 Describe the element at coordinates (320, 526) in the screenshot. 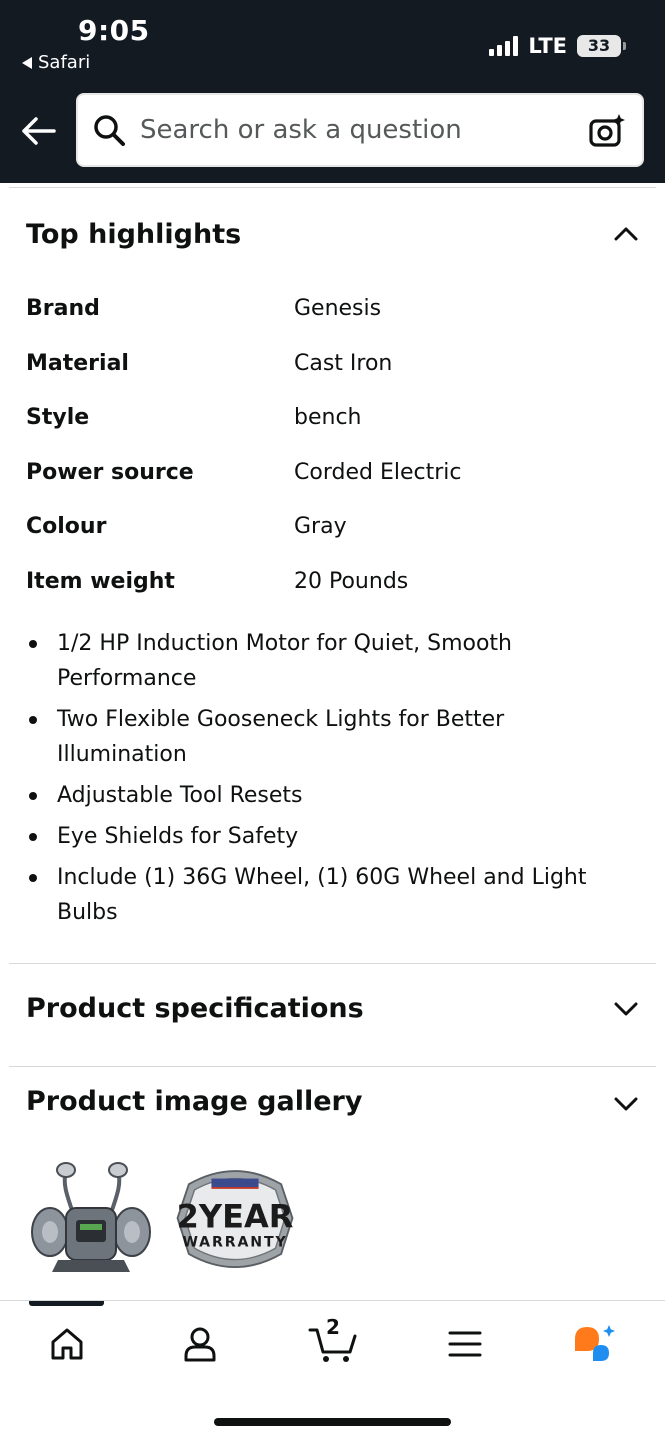

I see `spec-value: Gray` at that location.